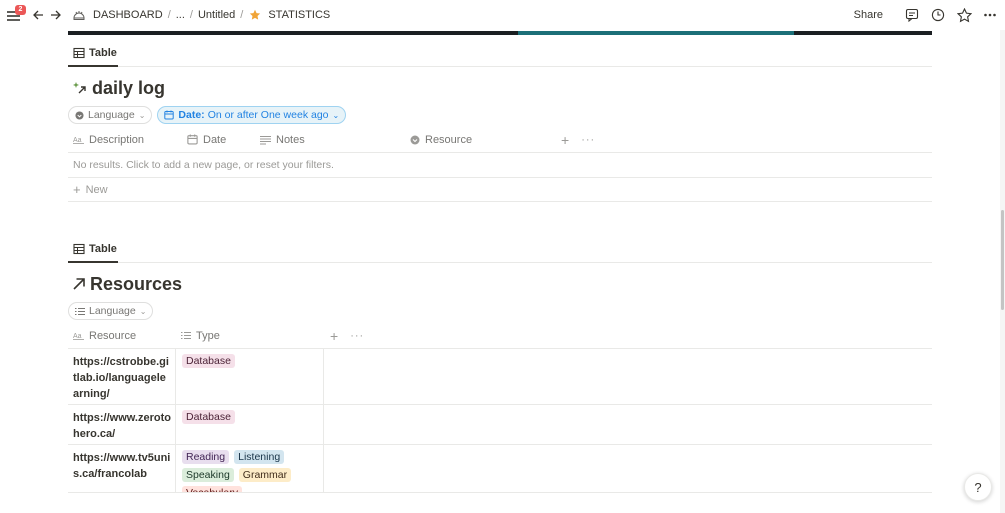  Describe the element at coordinates (500, 88) in the screenshot. I see `daily-log-title: daily log` at that location.